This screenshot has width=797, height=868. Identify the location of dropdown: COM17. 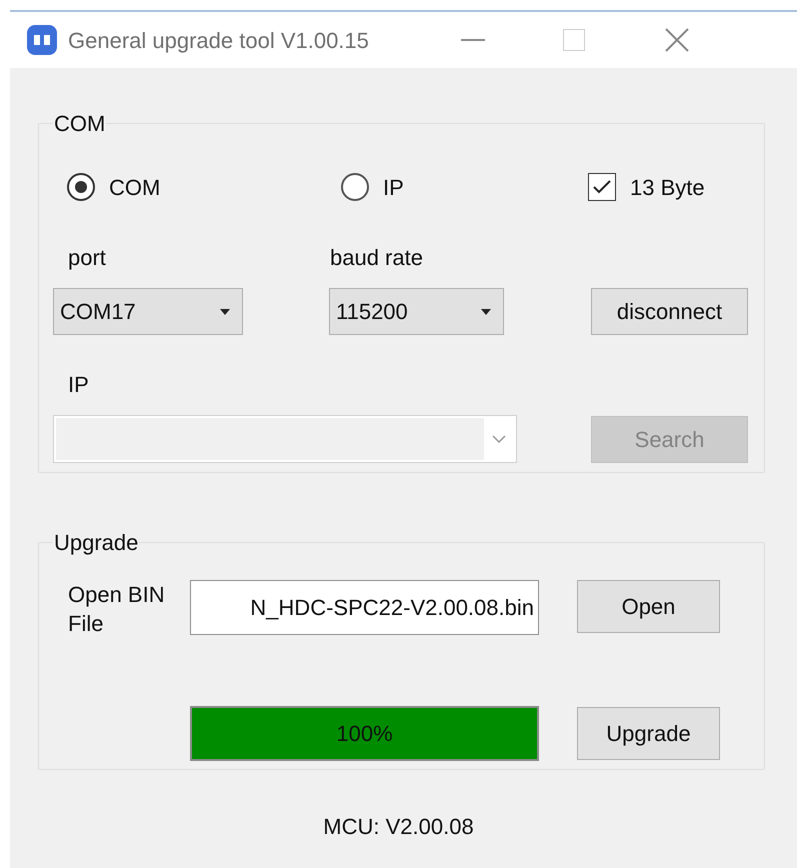
(148, 311).